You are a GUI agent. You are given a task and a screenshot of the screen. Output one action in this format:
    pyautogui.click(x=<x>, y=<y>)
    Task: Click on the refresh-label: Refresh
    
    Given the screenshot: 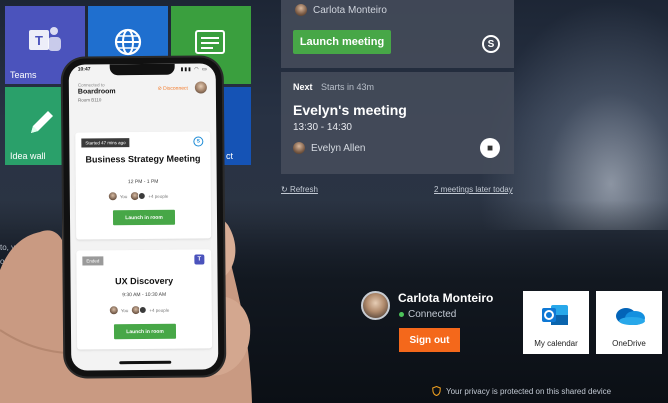 What is the action you would take?
    pyautogui.click(x=303, y=189)
    